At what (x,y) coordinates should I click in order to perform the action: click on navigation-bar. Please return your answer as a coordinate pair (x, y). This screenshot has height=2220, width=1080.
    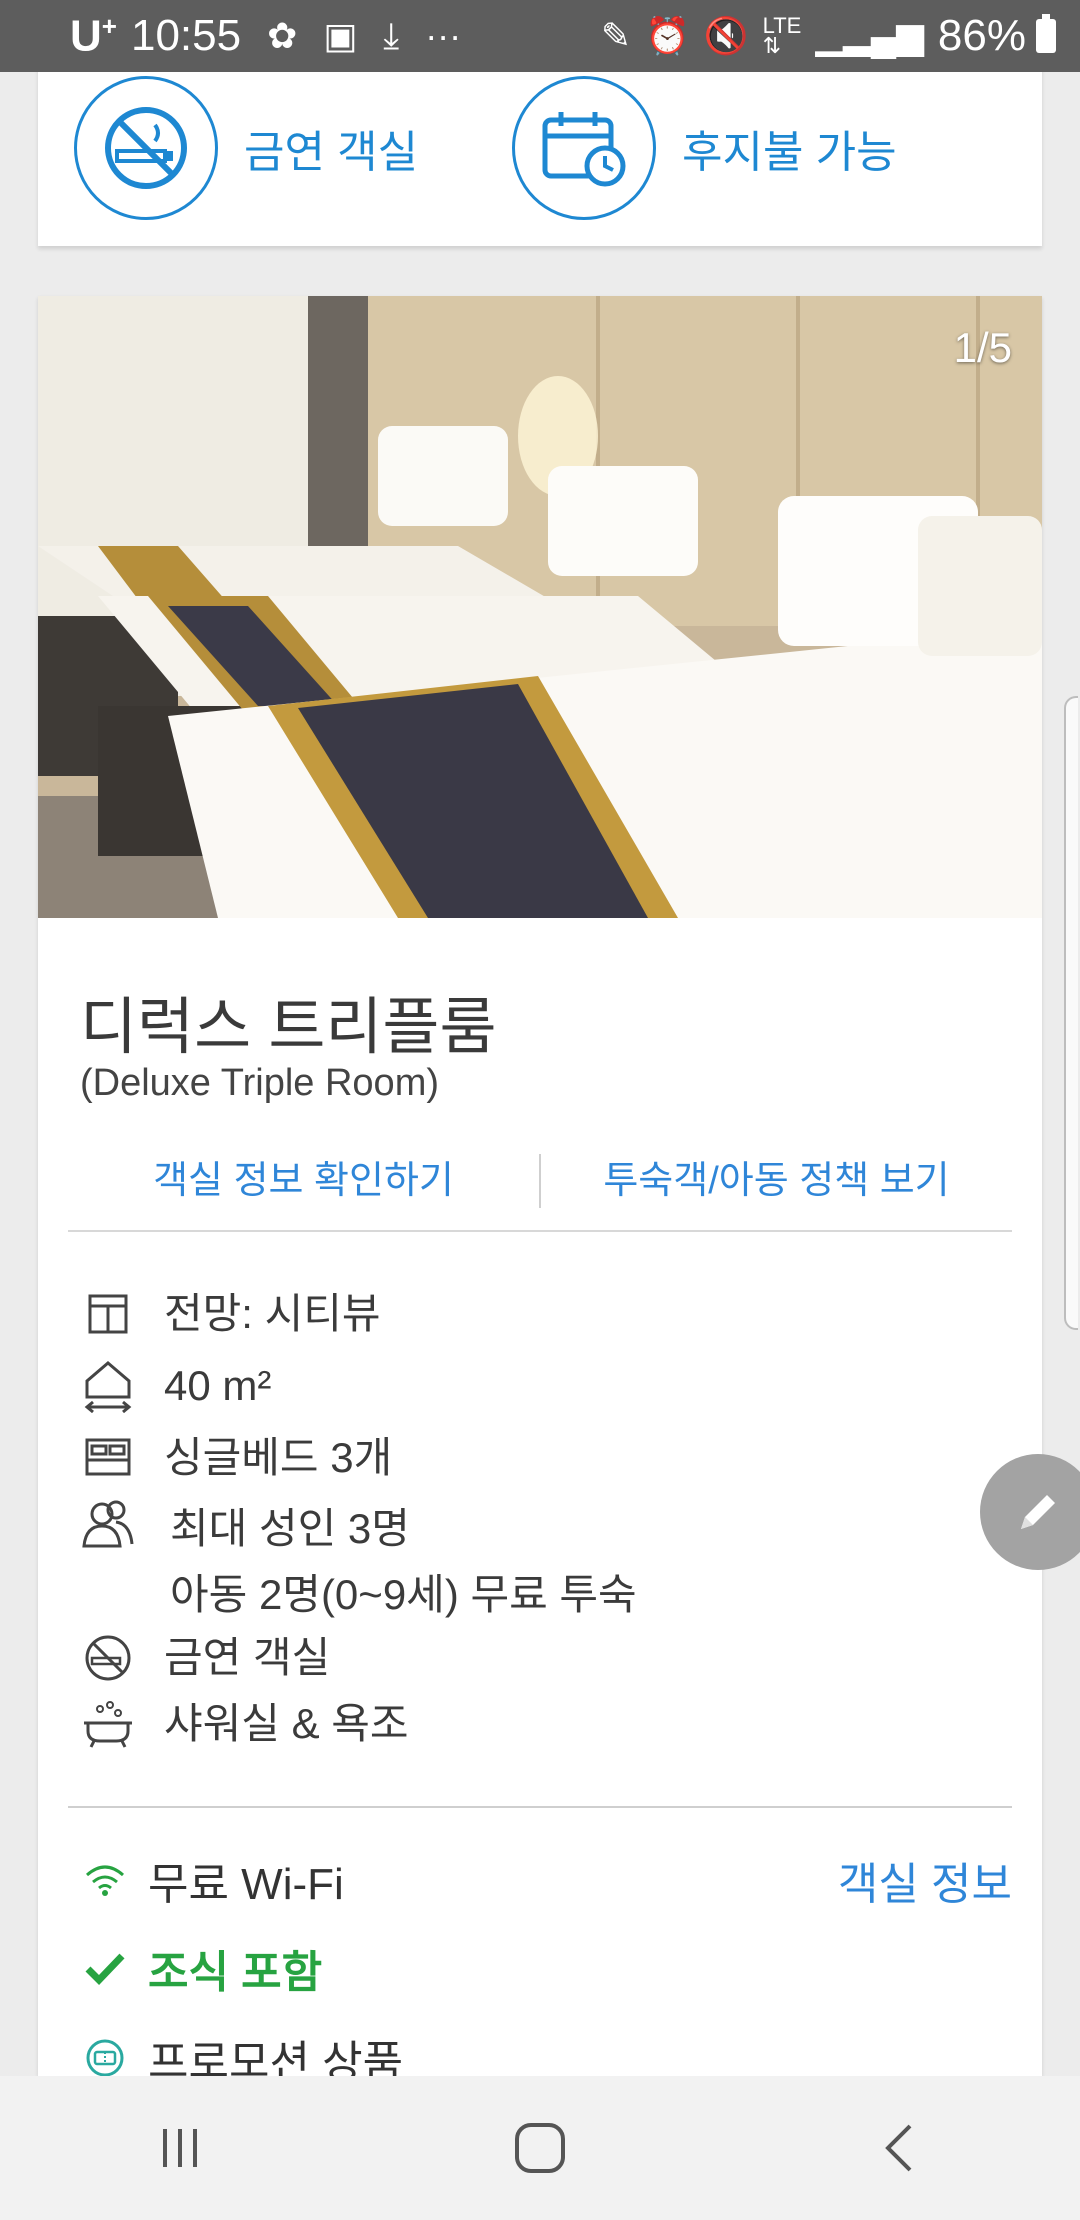
    Looking at the image, I should click on (540, 2148).